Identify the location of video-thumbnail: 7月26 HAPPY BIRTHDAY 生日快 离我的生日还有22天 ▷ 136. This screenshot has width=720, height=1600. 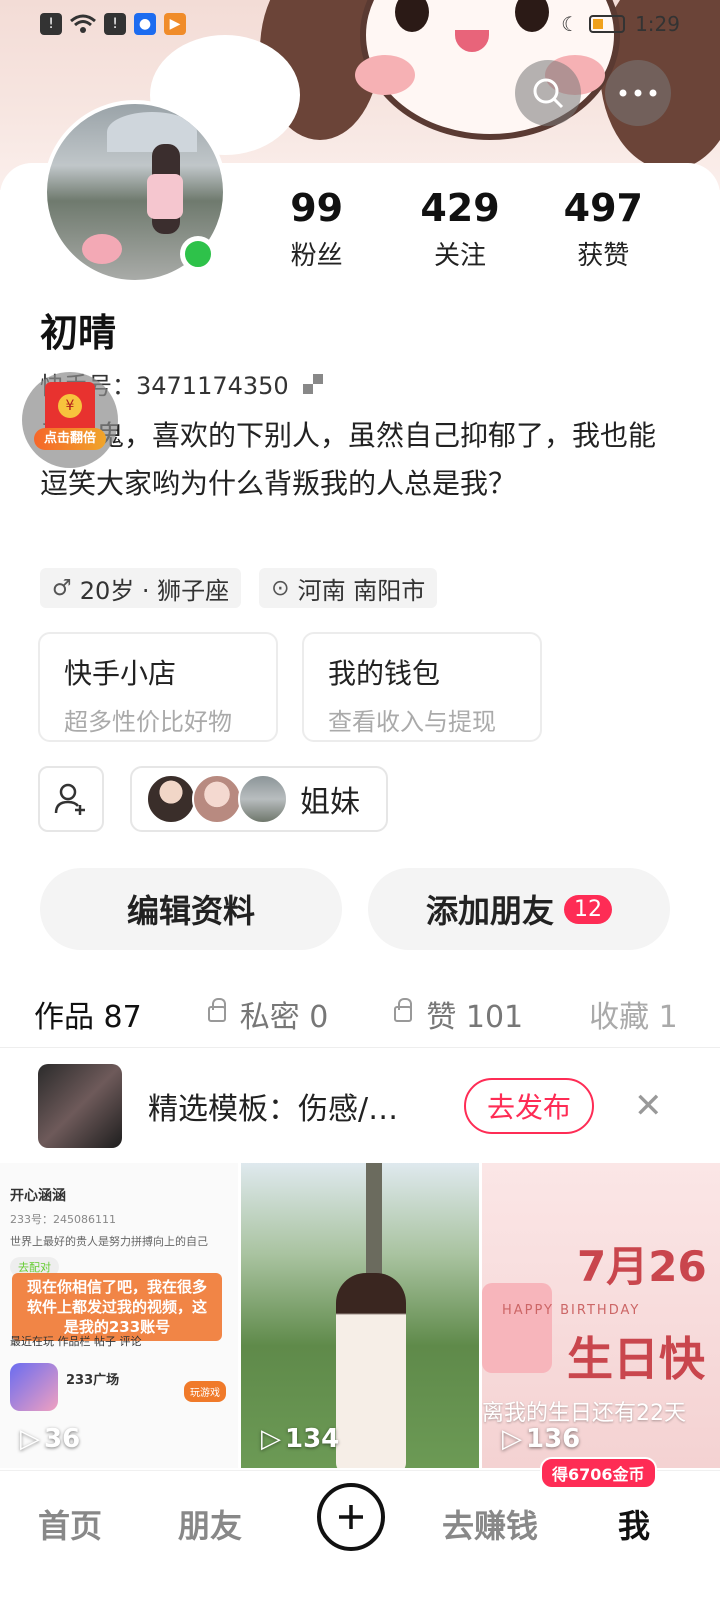
(601, 1315).